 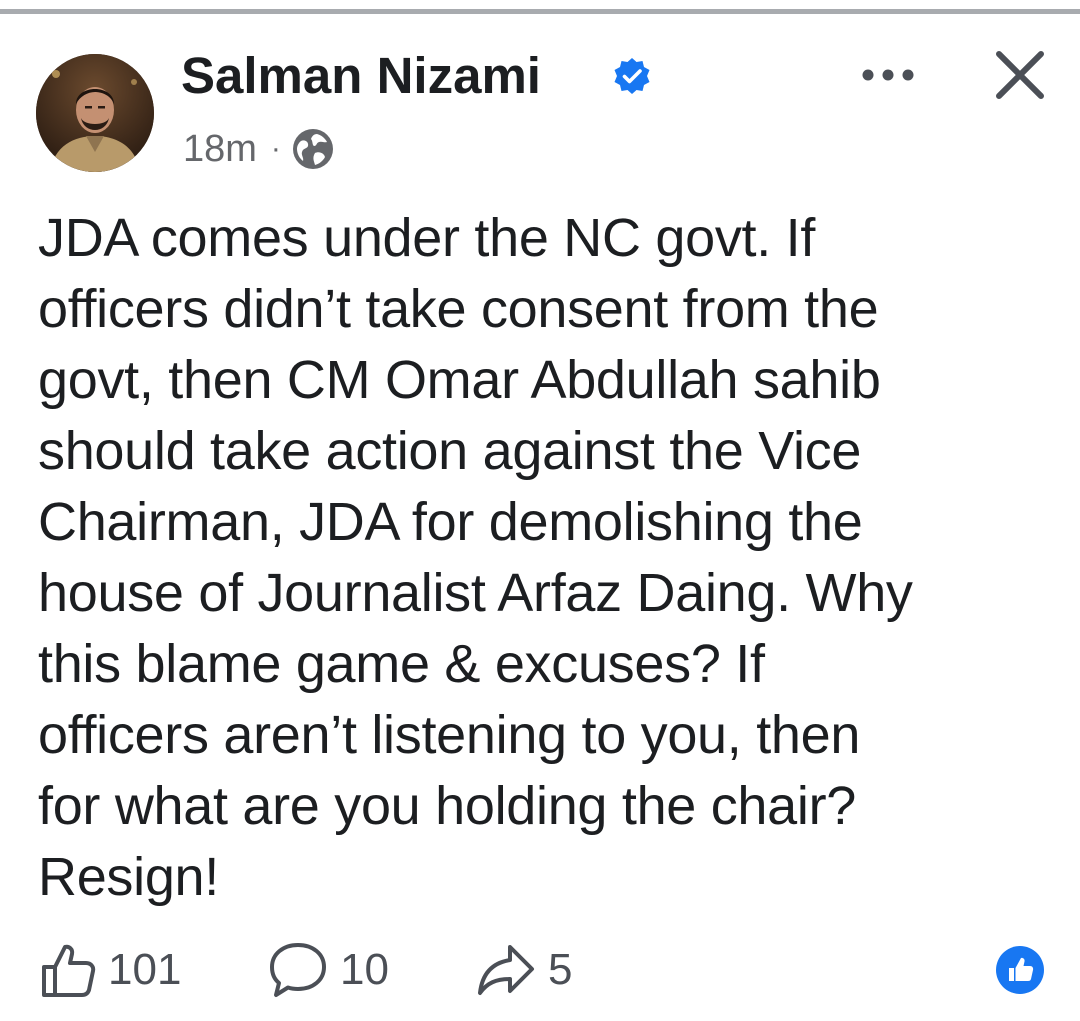 I want to click on share-icon, so click(x=506, y=970).